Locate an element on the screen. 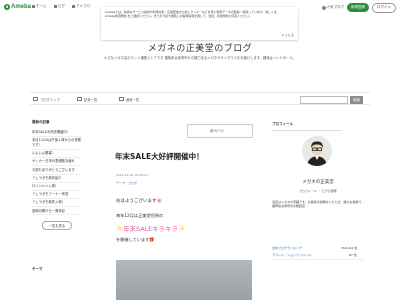 This screenshot has height=300, width=400. article-sale-do: を開催しています🎁 is located at coordinates (135, 239).